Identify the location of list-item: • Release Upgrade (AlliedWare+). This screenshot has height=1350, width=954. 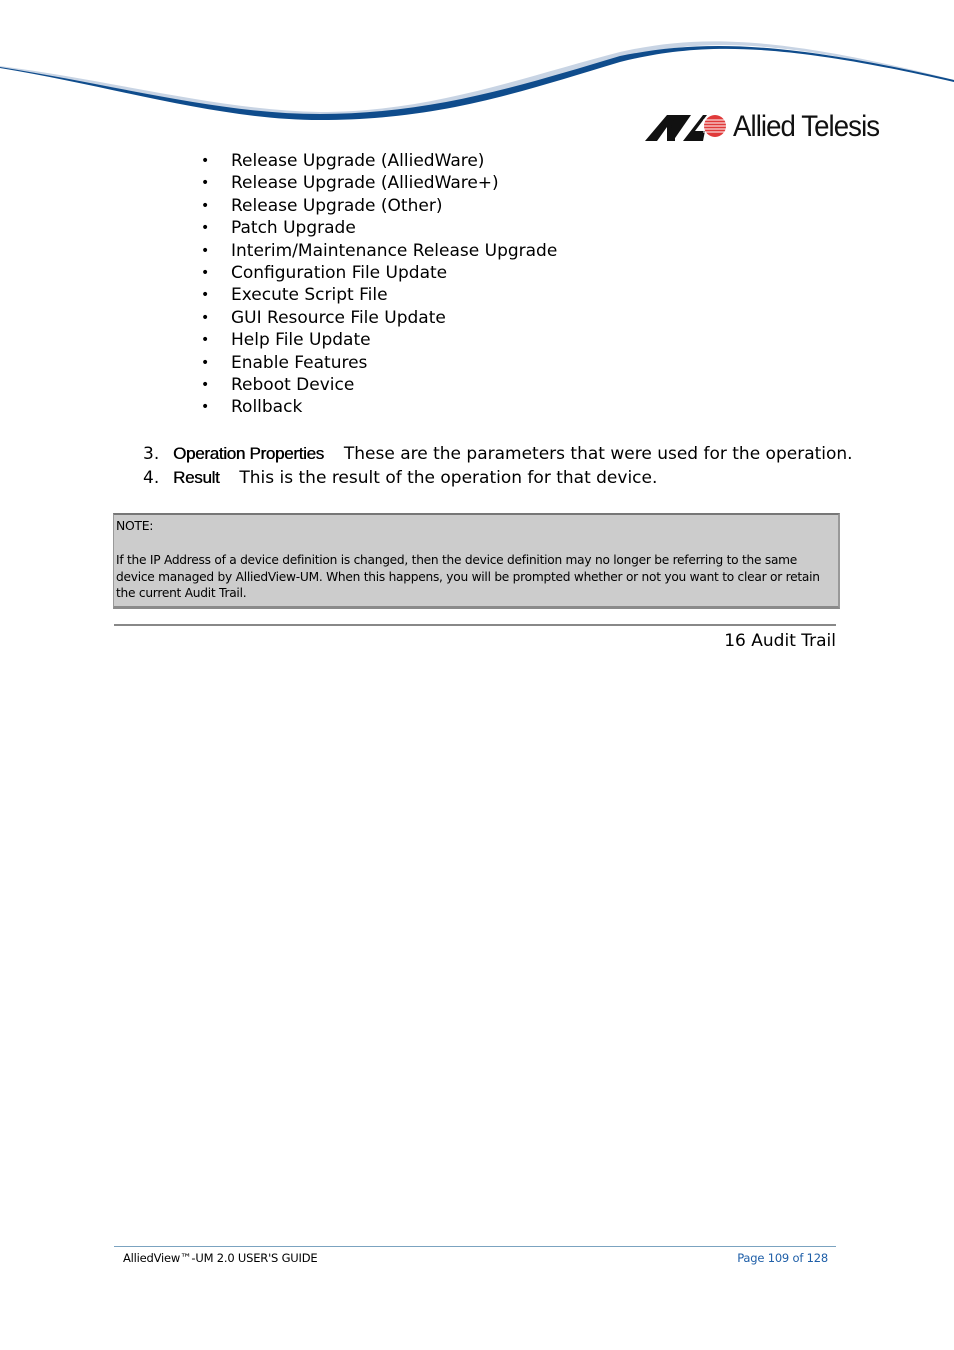
(350, 183).